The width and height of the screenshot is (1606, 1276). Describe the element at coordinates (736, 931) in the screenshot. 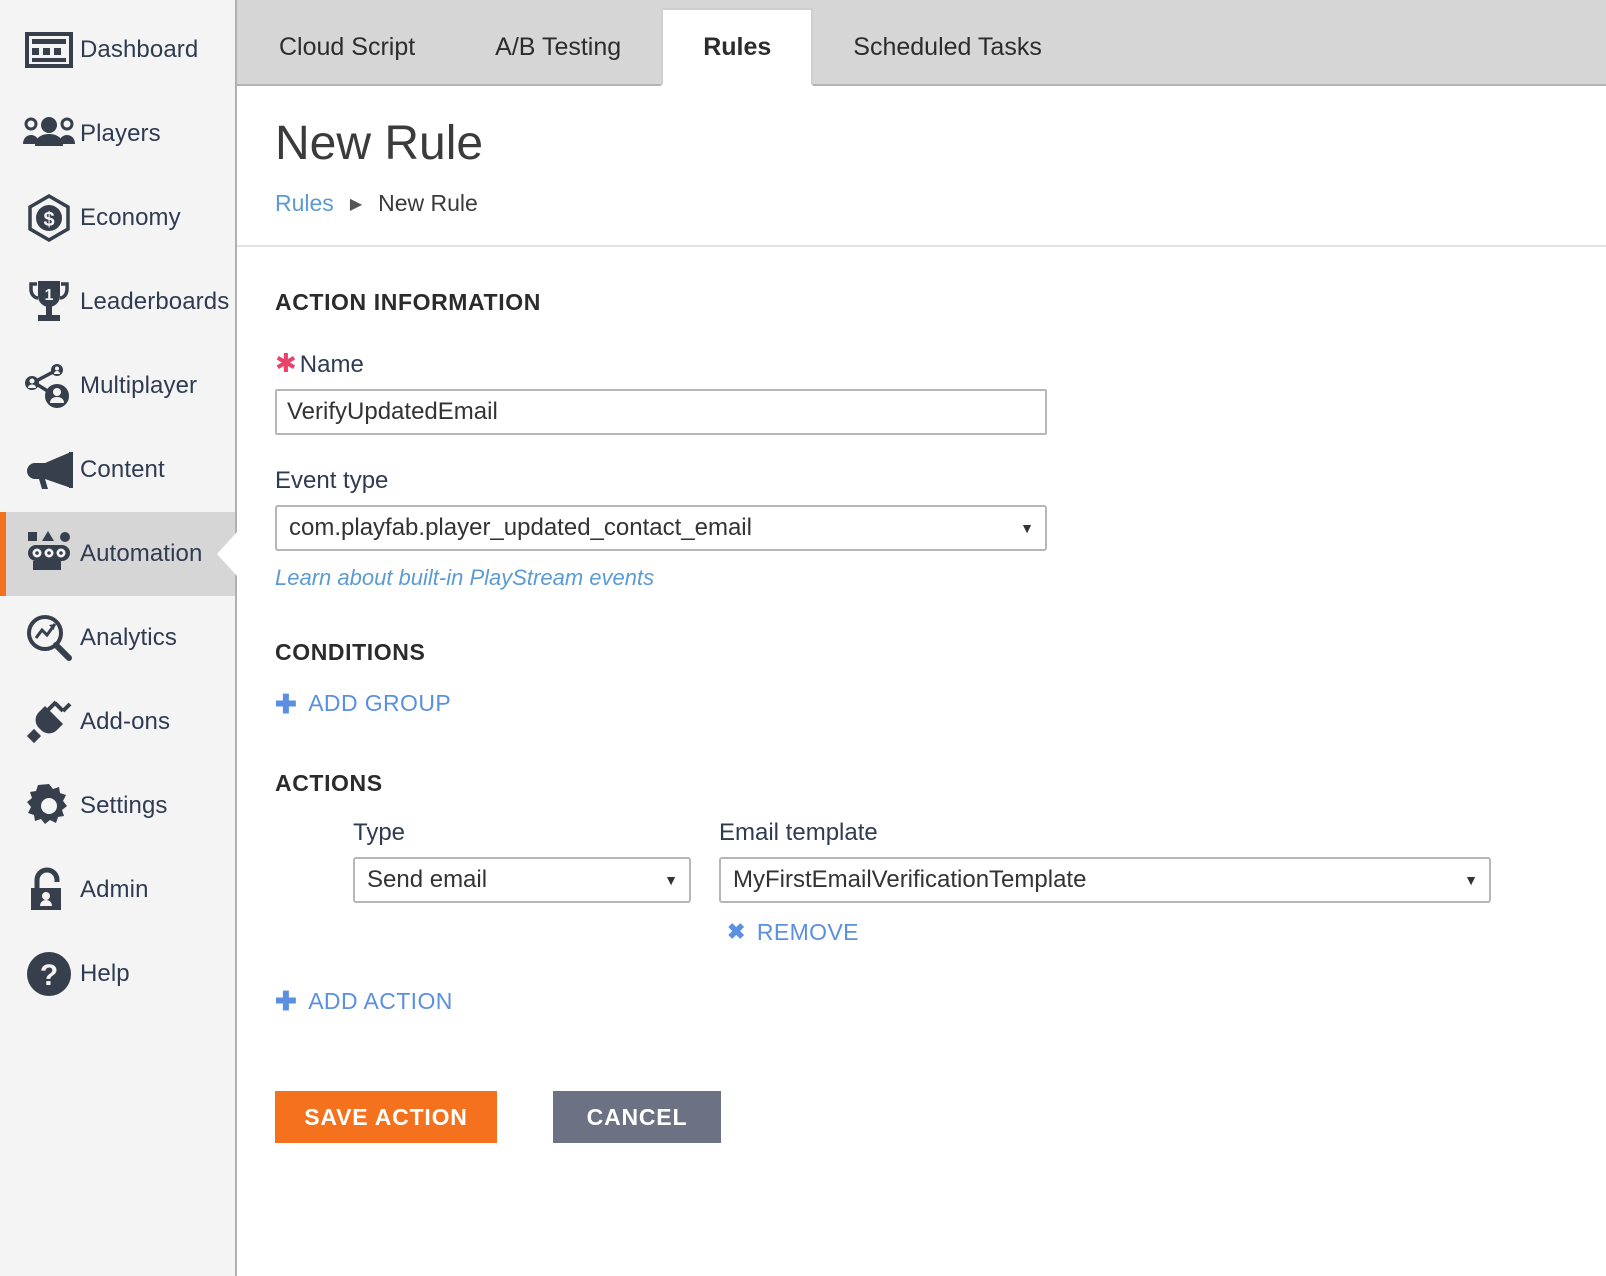

I see `close-icon: ✖` at that location.